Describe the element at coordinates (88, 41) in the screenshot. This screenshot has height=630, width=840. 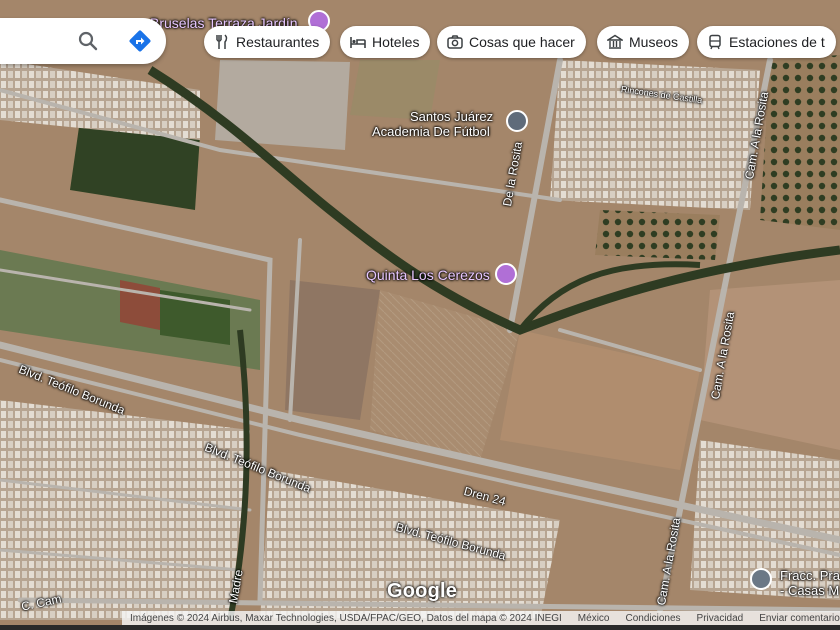
I see `search-icon` at that location.